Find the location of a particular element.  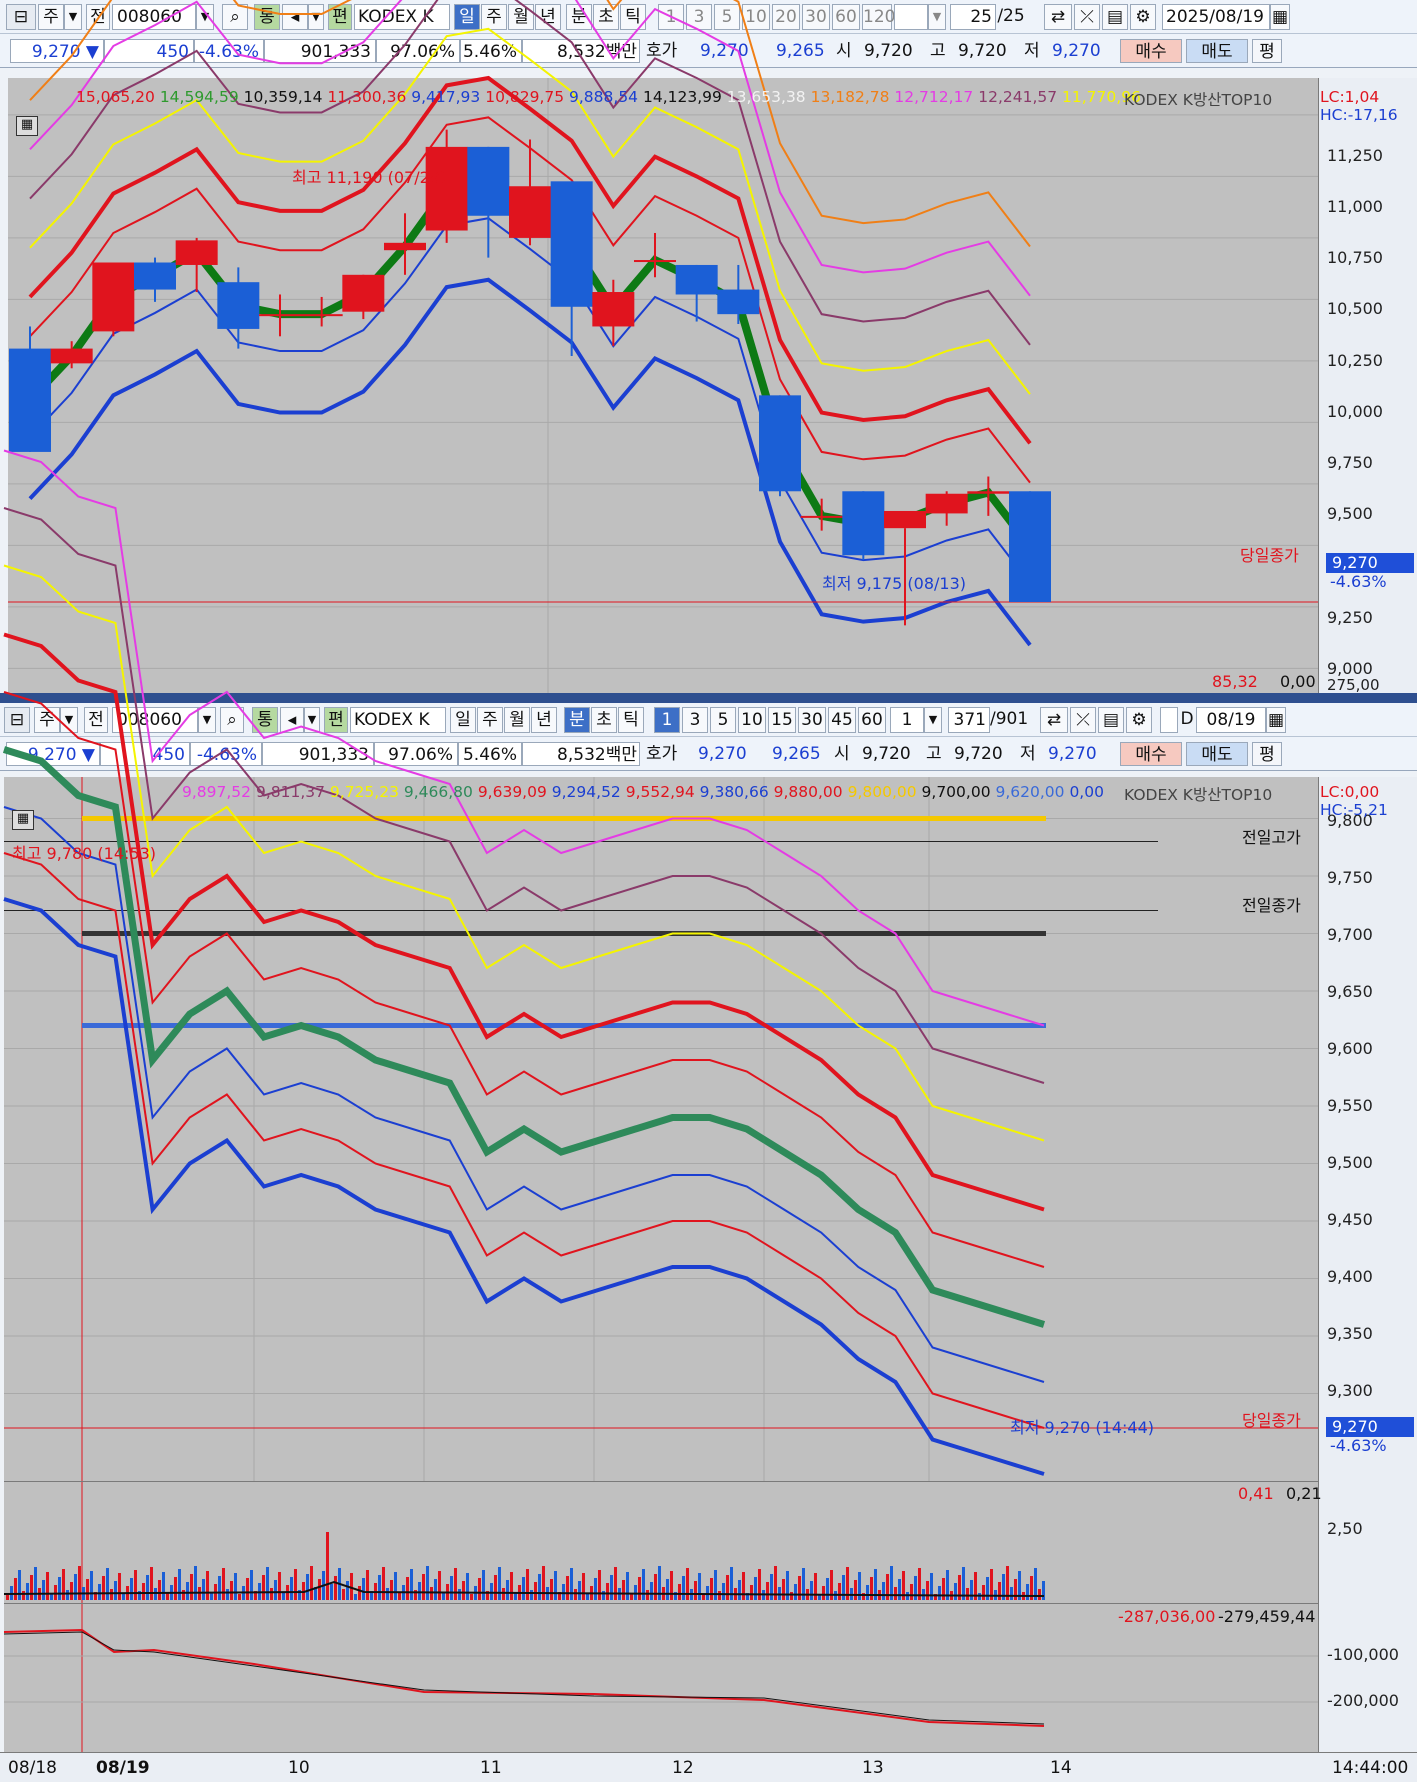

interval-20: 20 is located at coordinates (786, 17).